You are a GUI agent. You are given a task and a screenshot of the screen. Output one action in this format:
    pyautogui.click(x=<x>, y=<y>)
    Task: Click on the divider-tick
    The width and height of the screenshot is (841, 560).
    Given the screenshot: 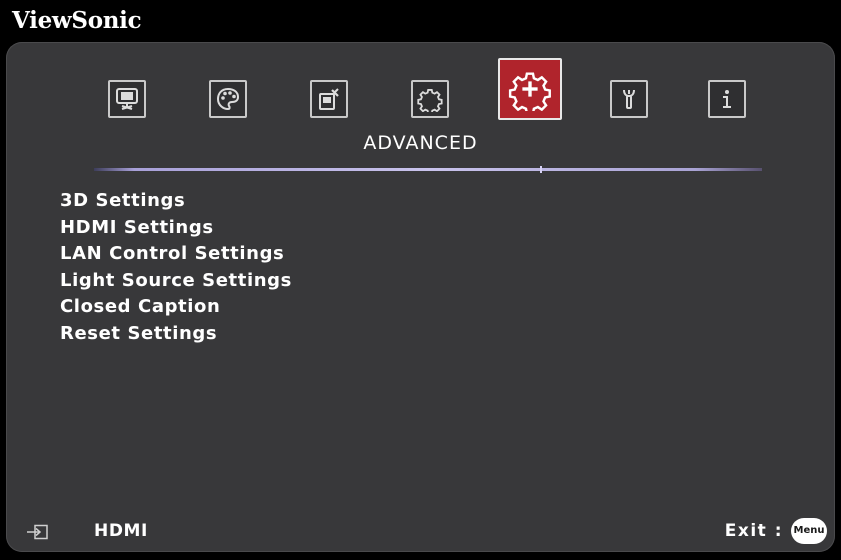 What is the action you would take?
    pyautogui.click(x=541, y=169)
    